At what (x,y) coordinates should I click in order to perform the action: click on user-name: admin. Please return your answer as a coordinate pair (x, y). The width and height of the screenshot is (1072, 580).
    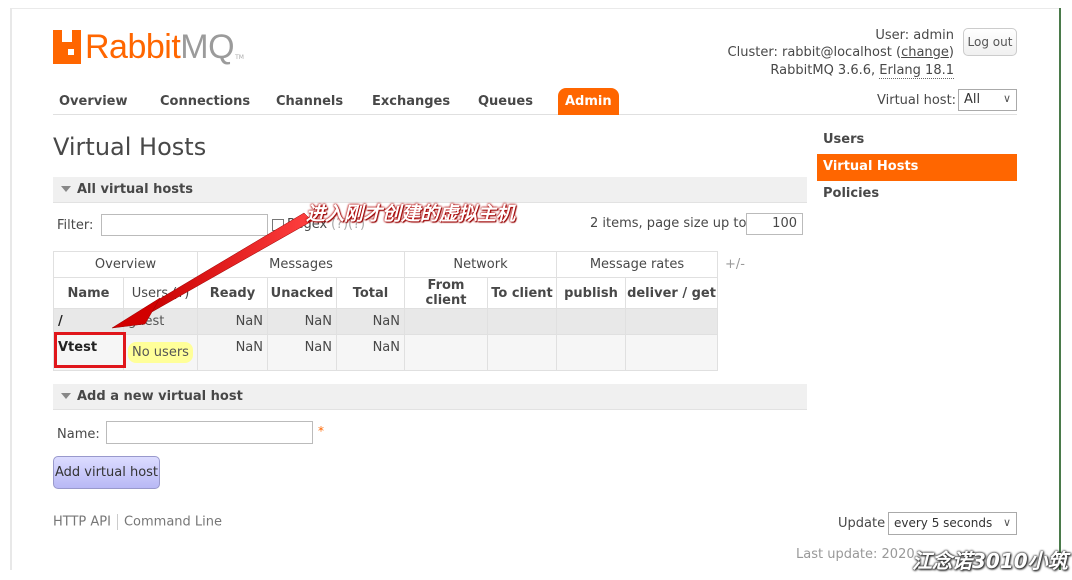
    Looking at the image, I should click on (933, 35).